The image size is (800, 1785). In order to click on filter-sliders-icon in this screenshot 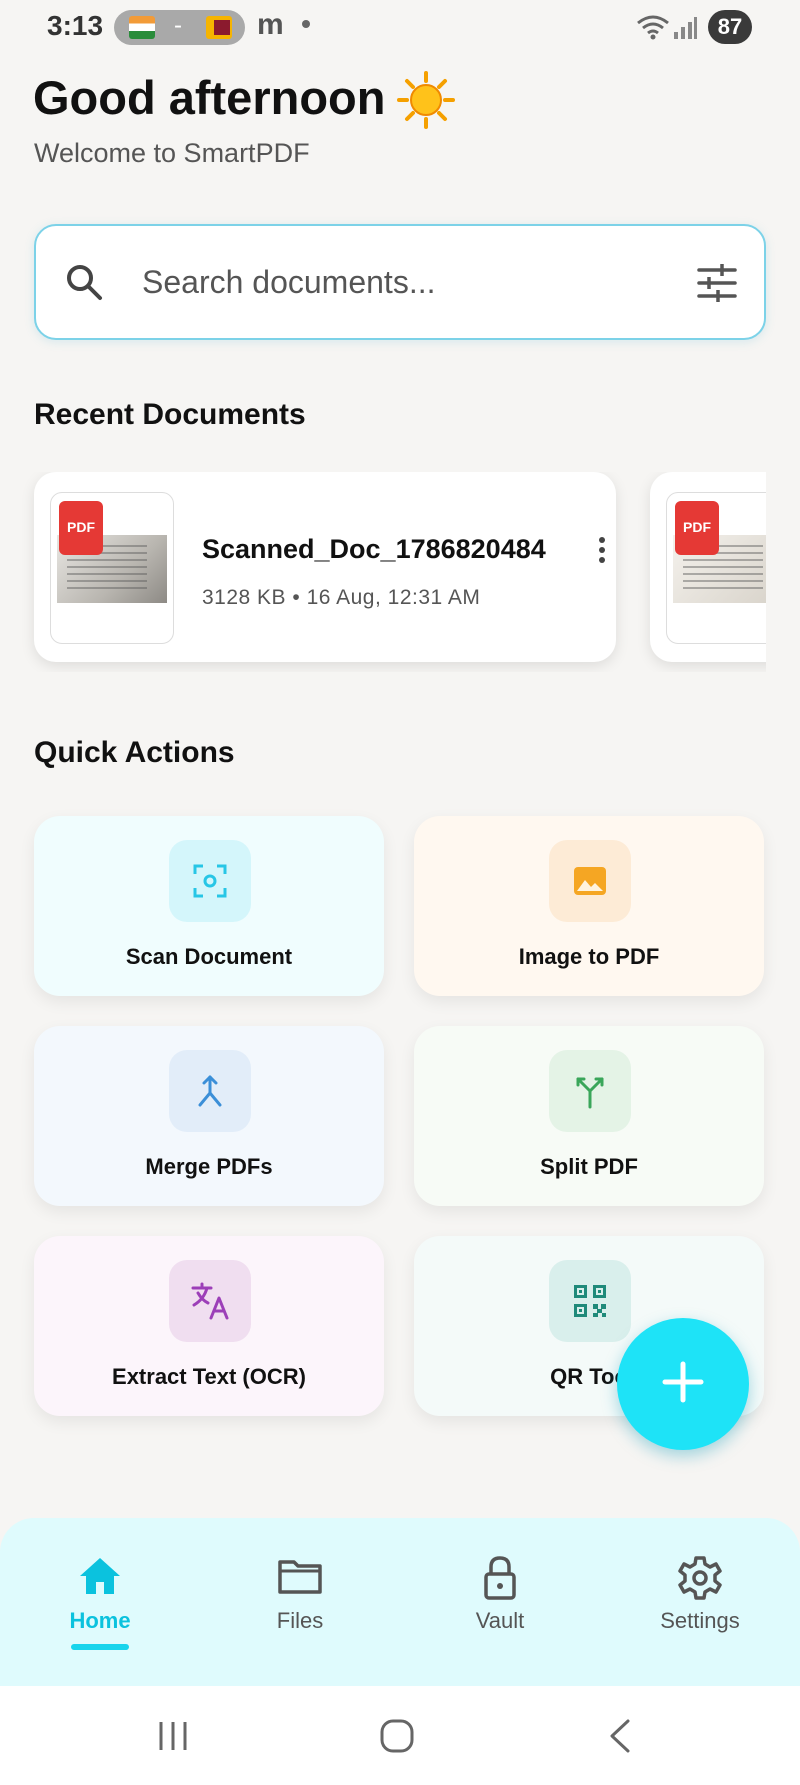, I will do `click(717, 285)`.